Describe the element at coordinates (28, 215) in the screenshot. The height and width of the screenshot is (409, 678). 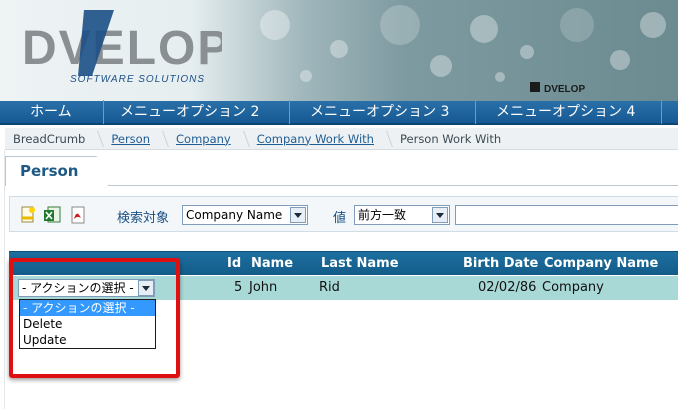
I see `new-icon` at that location.